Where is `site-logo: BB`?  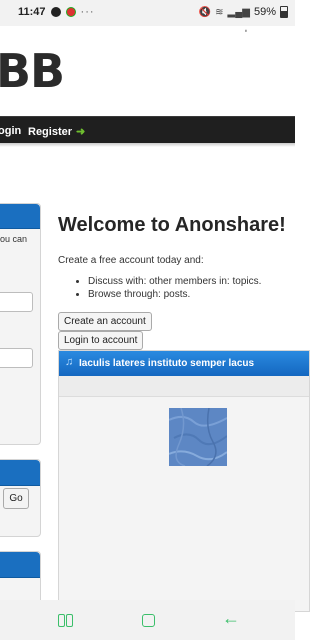
site-logo: BB is located at coordinates (32, 71).